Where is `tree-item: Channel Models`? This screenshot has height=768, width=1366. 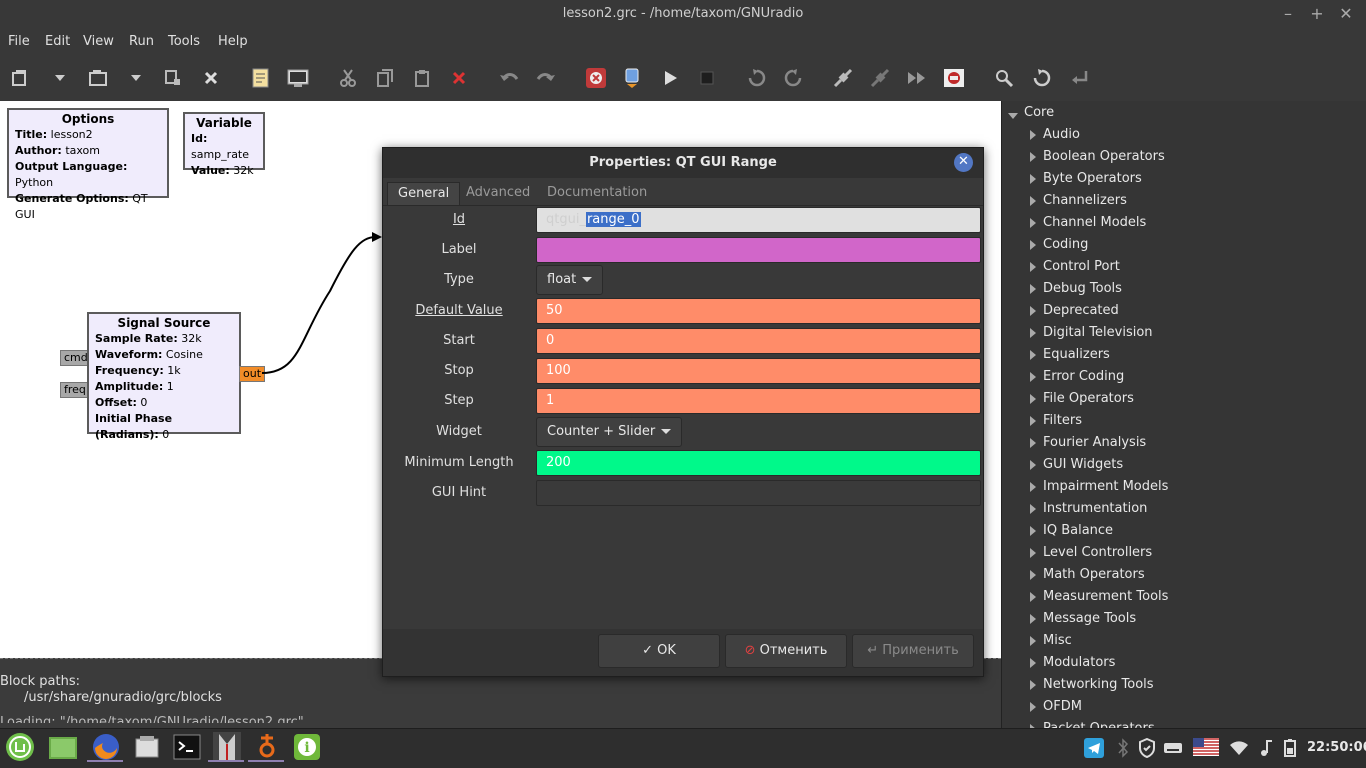 tree-item: Channel Models is located at coordinates (1088, 222).